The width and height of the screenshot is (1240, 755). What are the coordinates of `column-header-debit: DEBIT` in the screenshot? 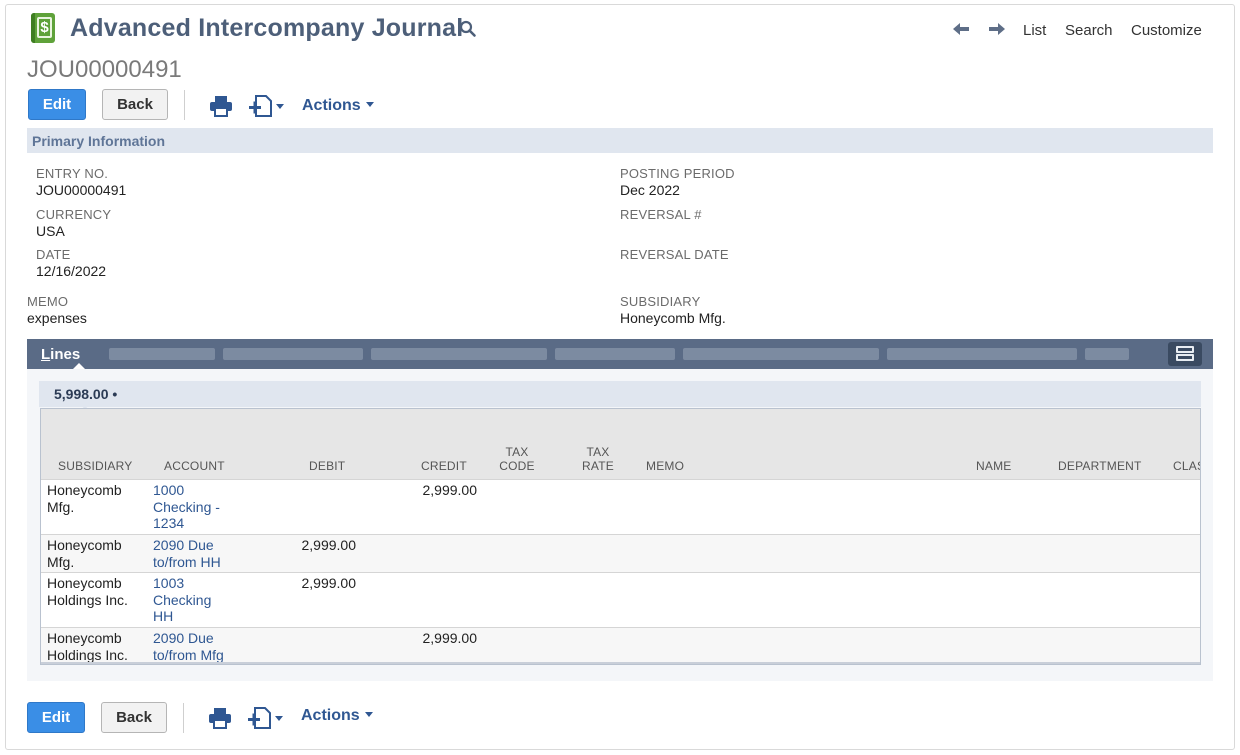 It's located at (327, 466).